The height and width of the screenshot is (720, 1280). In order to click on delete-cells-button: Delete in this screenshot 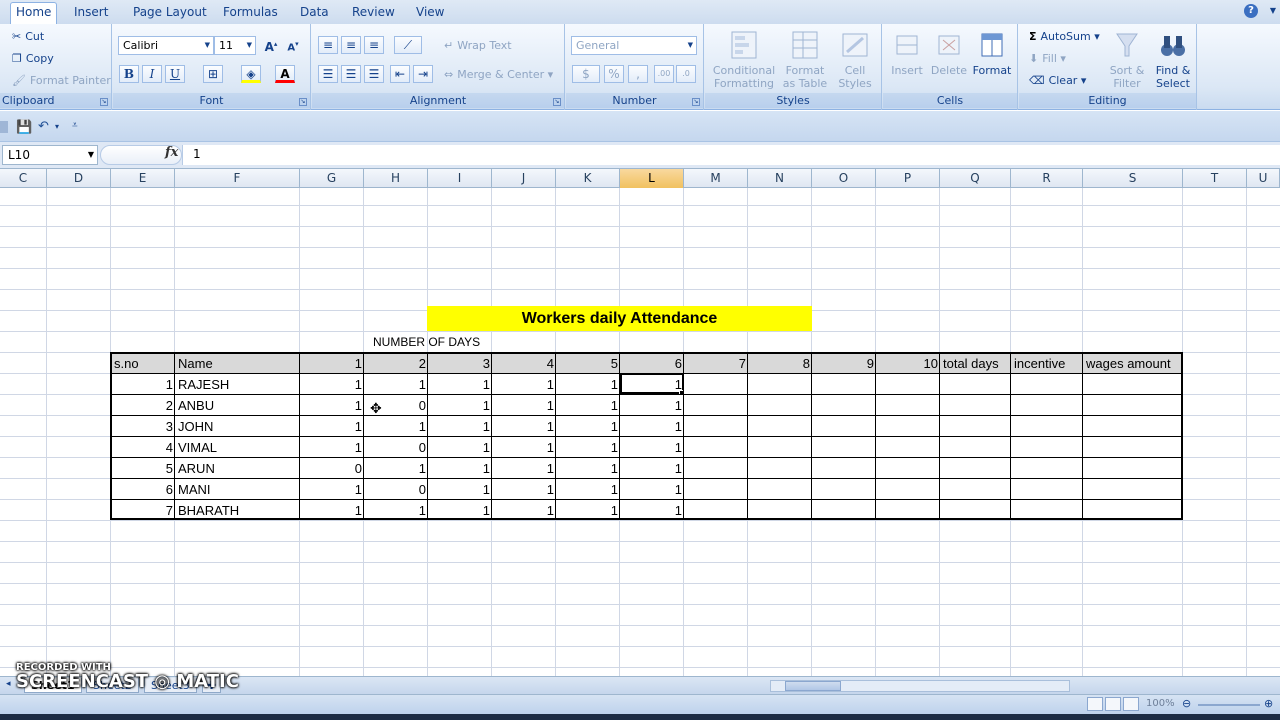, I will do `click(949, 53)`.